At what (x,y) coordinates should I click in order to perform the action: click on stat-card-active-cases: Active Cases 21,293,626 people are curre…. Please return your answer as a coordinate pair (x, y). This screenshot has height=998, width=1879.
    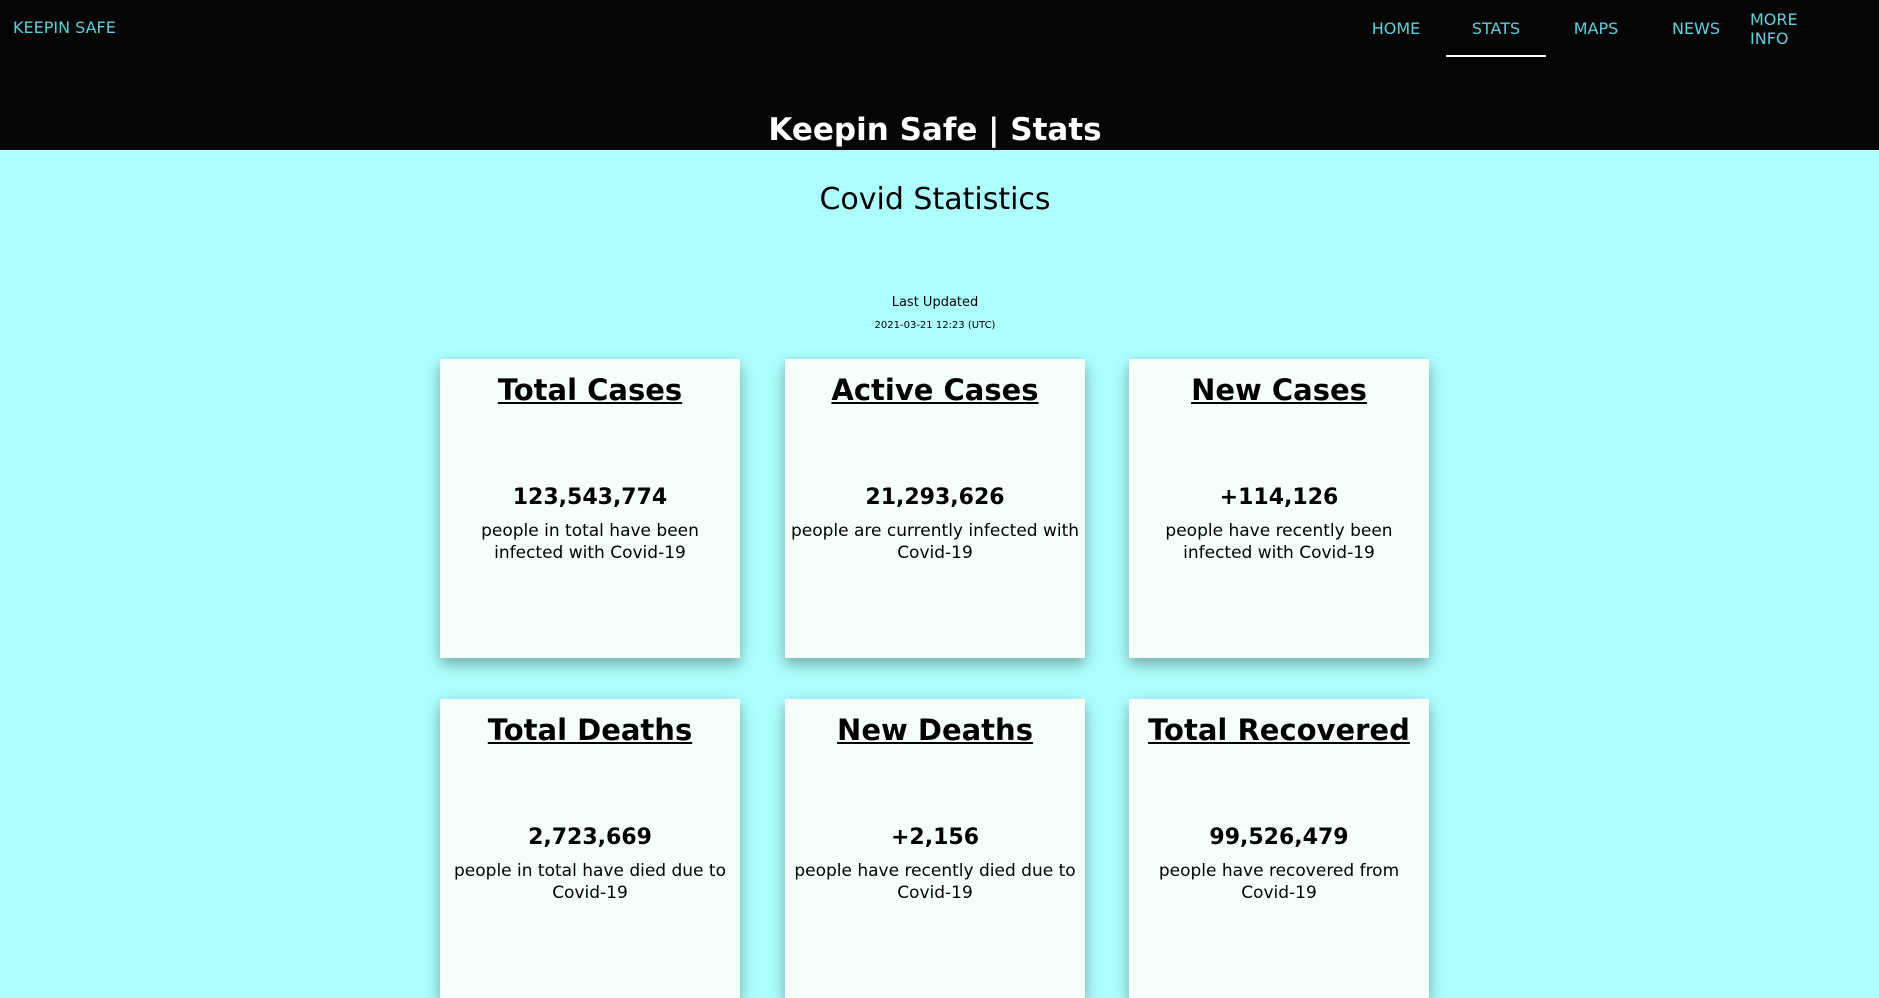
    Looking at the image, I should click on (935, 508).